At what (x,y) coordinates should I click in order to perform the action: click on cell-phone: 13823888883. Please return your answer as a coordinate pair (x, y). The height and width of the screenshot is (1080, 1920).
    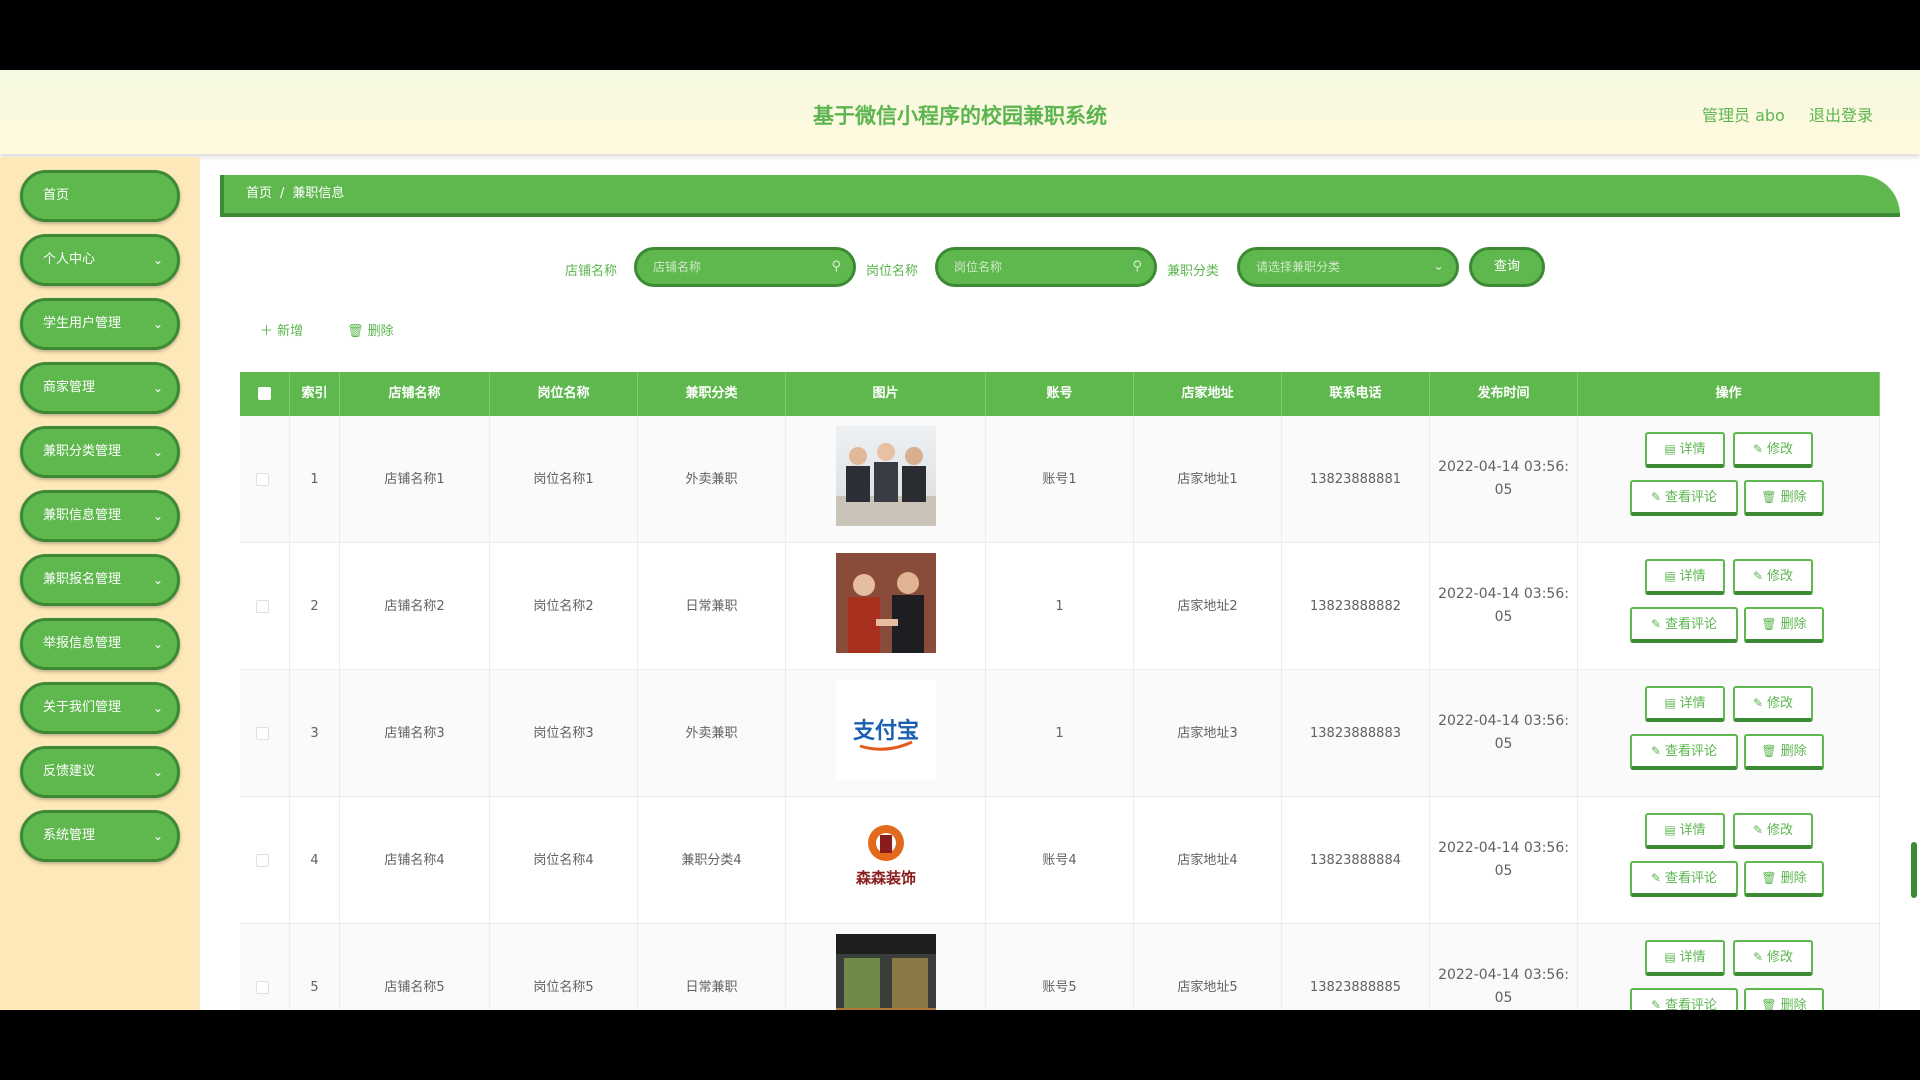
    Looking at the image, I should click on (1356, 733).